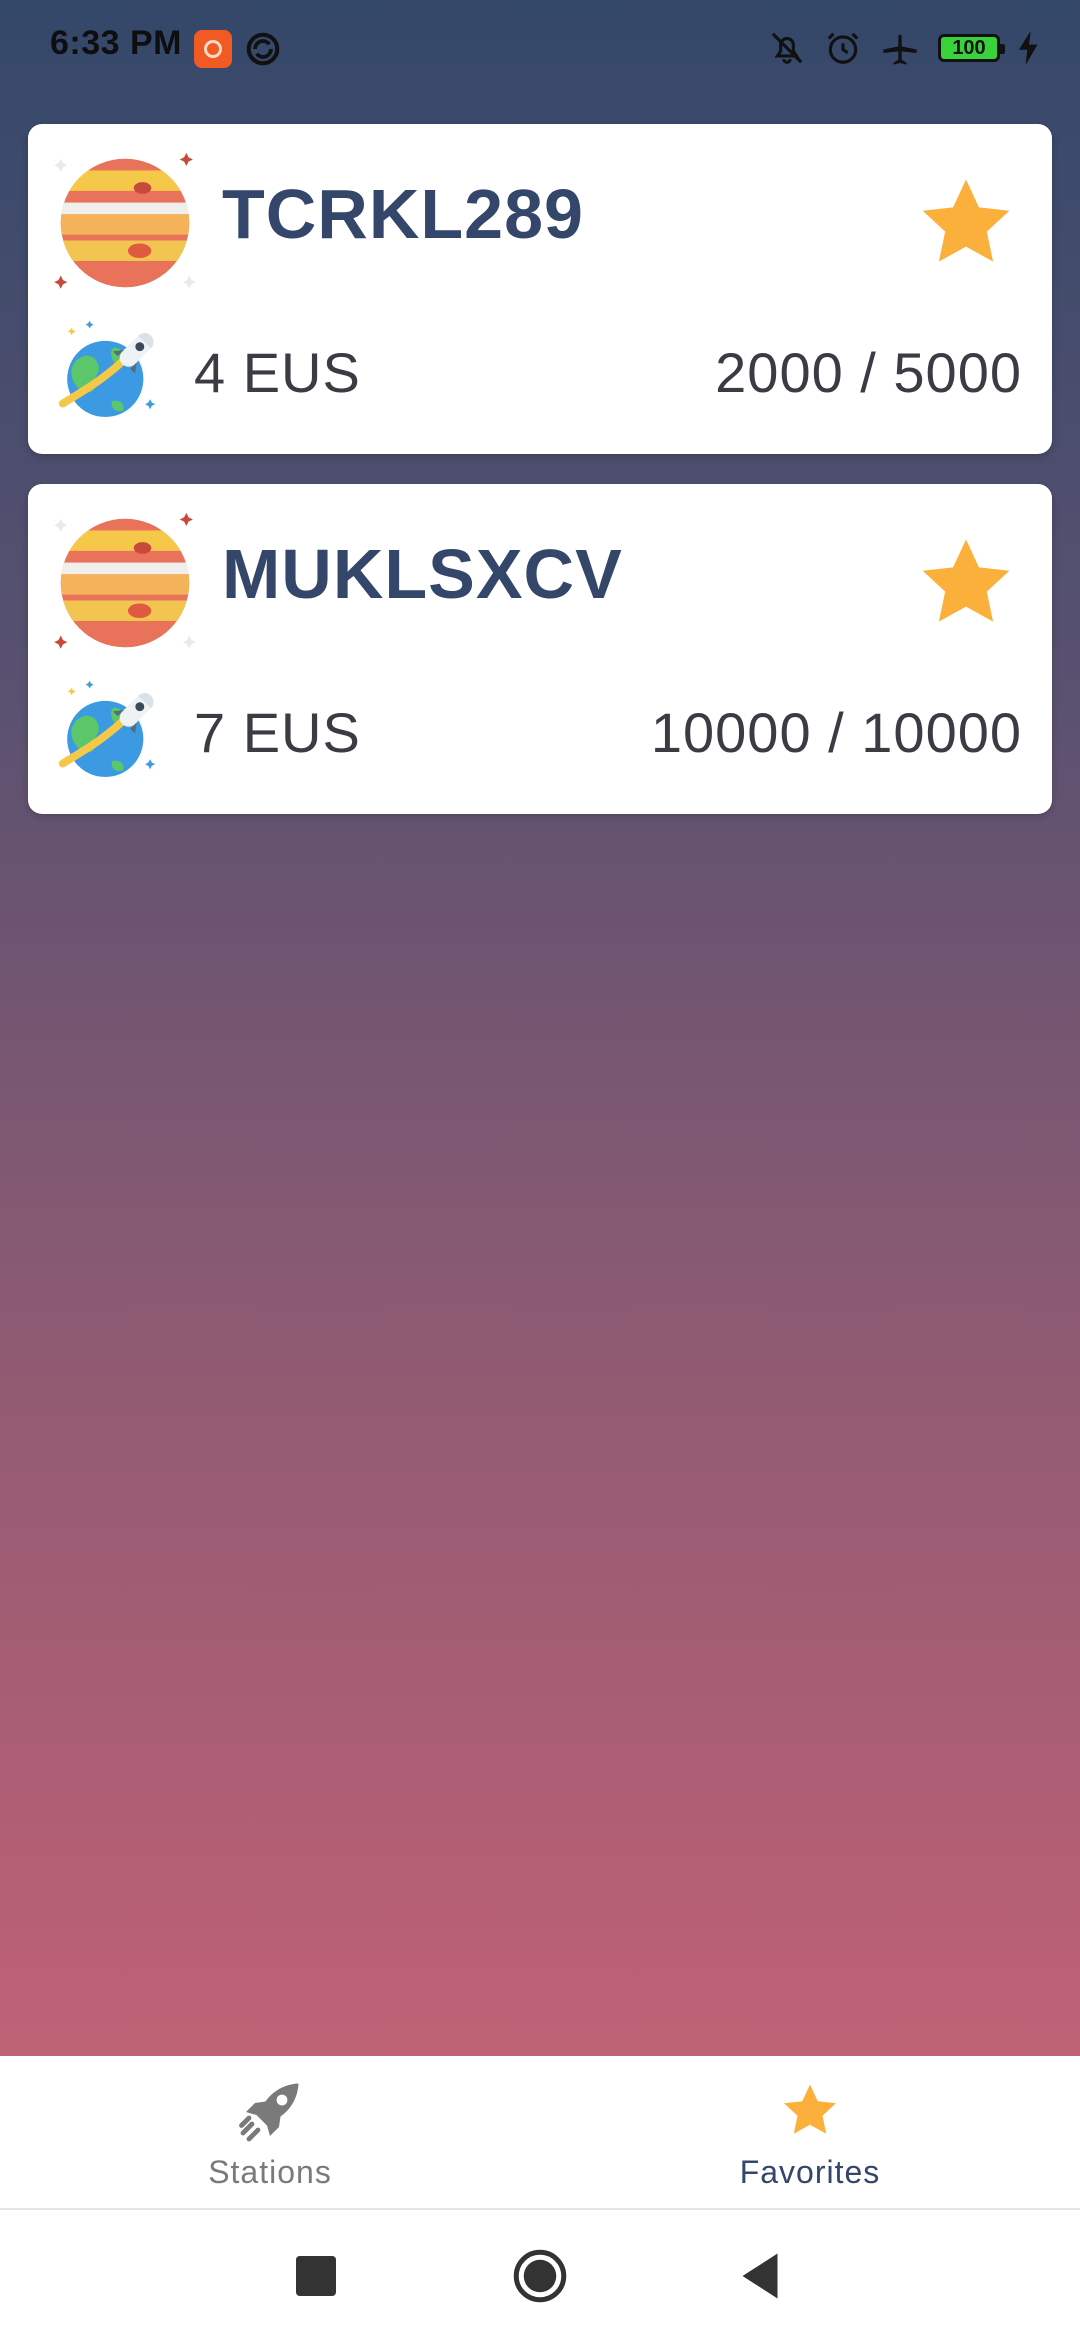 This screenshot has height=2340, width=1080. What do you see at coordinates (540, 649) in the screenshot?
I see `station-card: MUKLSXCV 7 EUS 10000 / 10000` at bounding box center [540, 649].